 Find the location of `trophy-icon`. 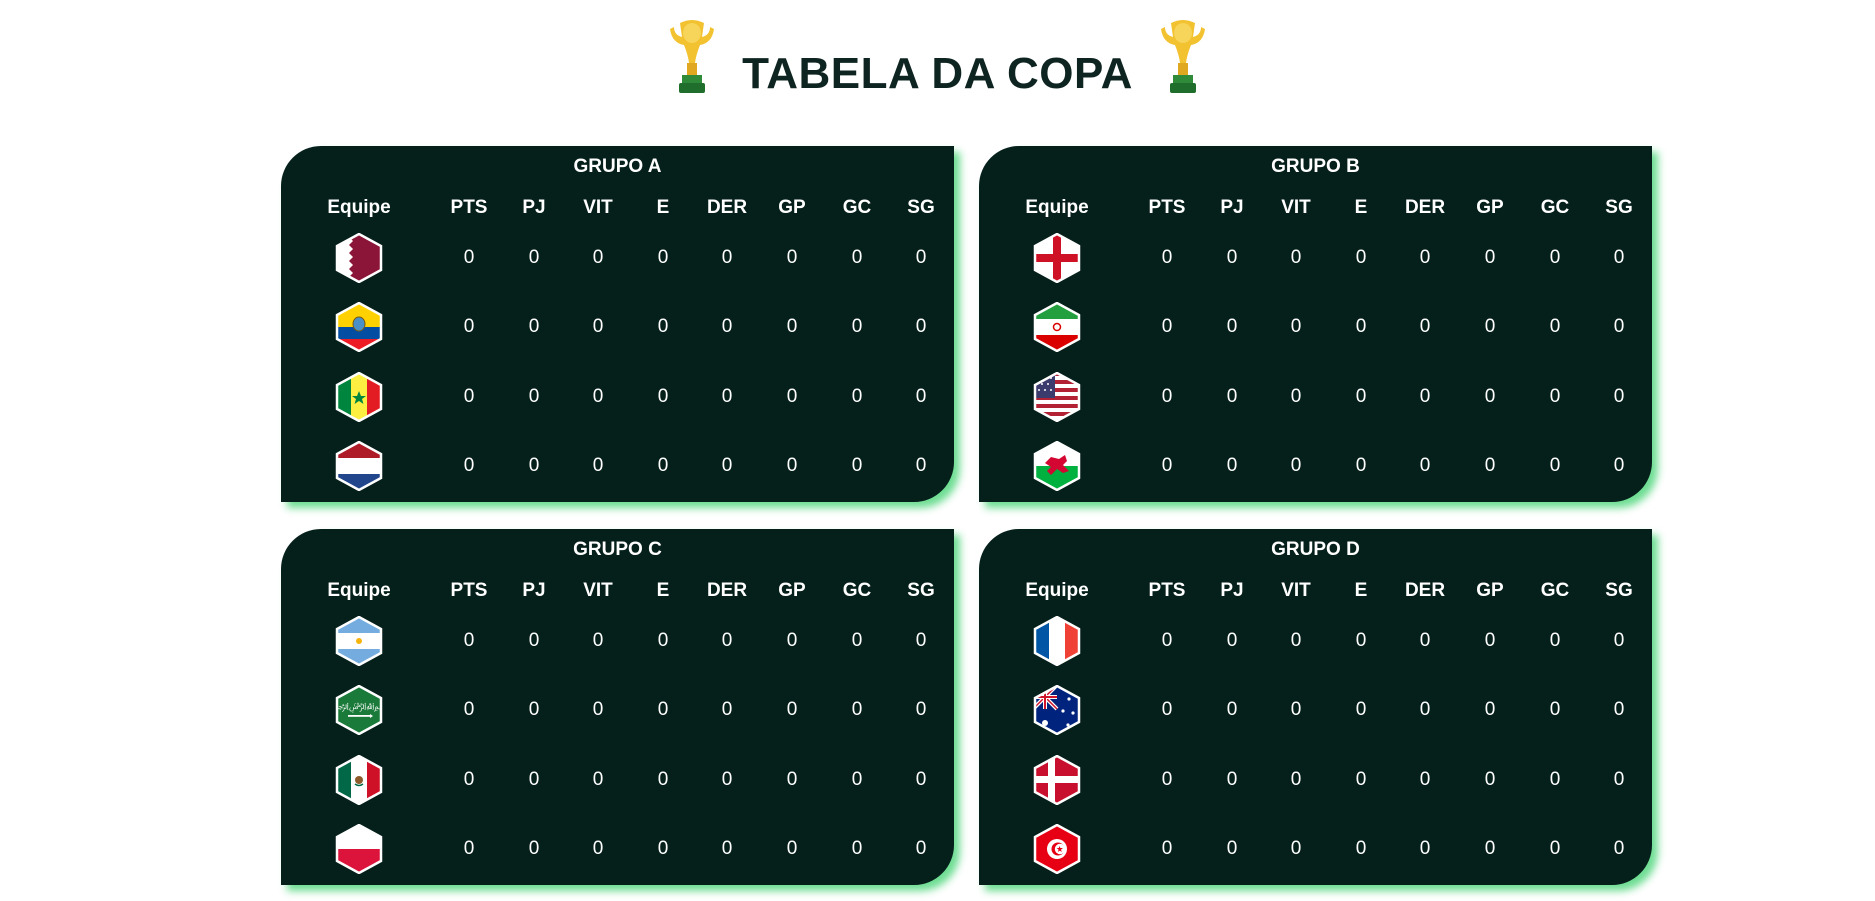

trophy-icon is located at coordinates (692, 56).